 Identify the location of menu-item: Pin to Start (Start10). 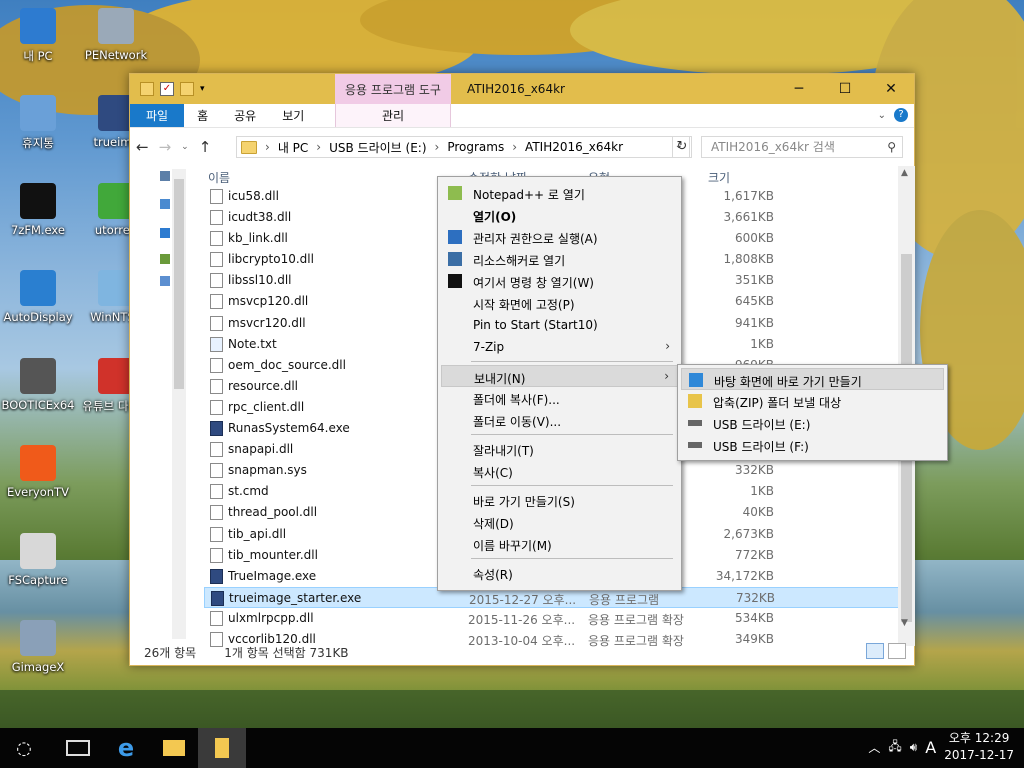
(559, 325).